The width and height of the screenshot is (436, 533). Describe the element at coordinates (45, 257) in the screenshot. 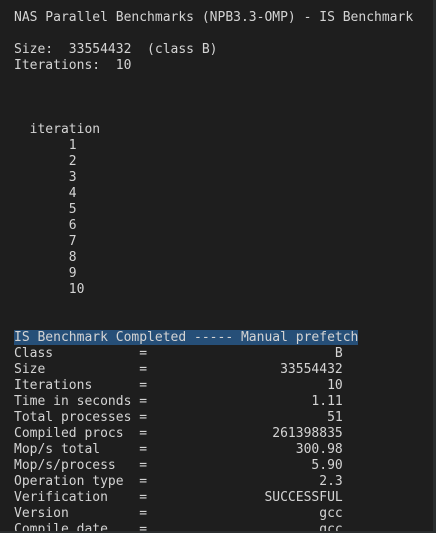

I see `iteration-row: 8` at that location.